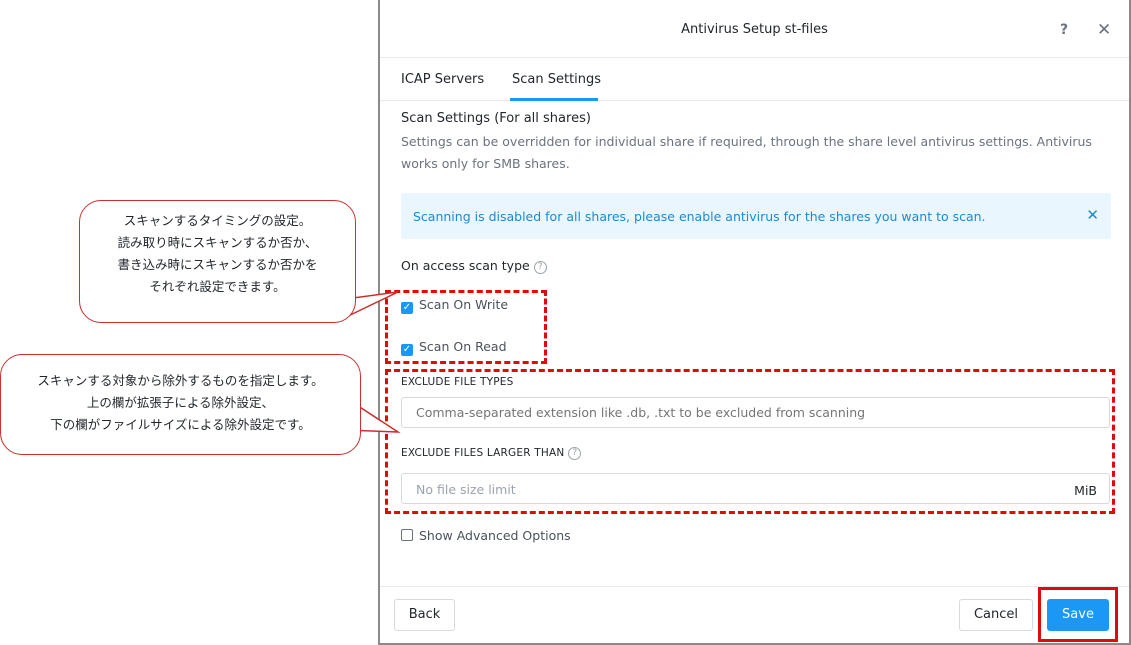 This screenshot has width=1131, height=645. I want to click on question-circle-icon: ?, so click(540, 267).